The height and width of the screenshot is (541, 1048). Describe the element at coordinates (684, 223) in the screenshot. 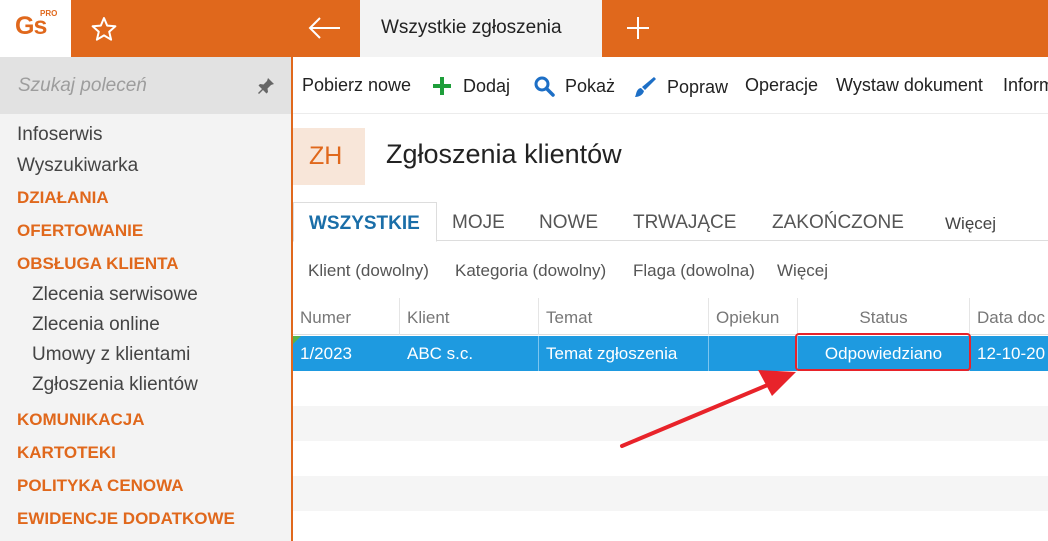

I see `tab-ongoing: TRWAJĄCE` at that location.